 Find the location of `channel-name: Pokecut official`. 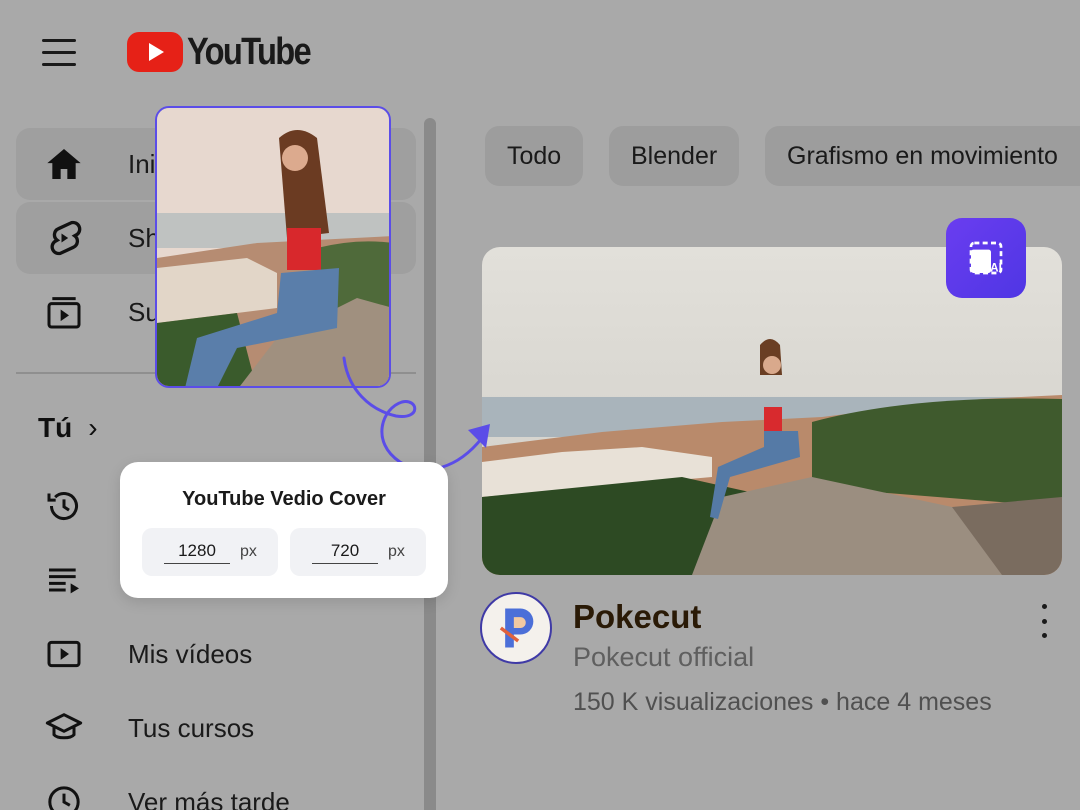

channel-name: Pokecut official is located at coordinates (663, 657).